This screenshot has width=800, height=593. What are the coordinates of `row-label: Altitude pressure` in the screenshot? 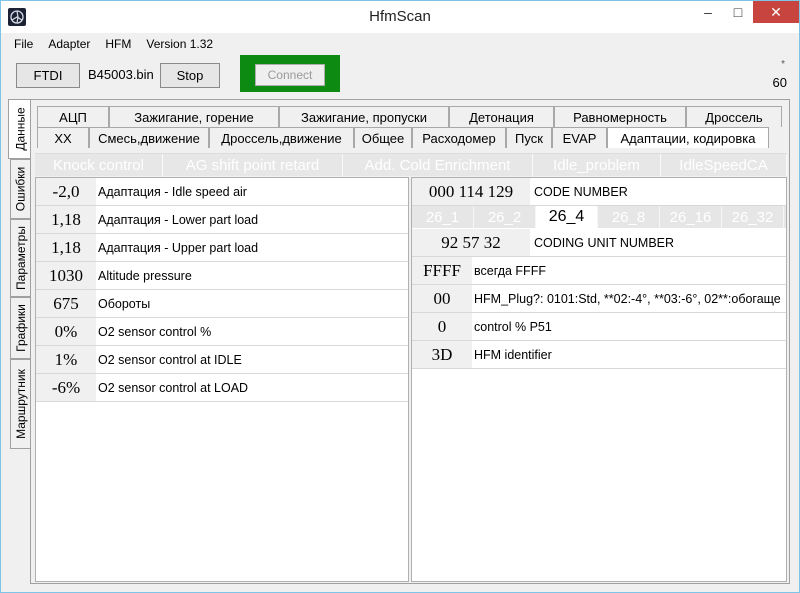 It's located at (145, 275).